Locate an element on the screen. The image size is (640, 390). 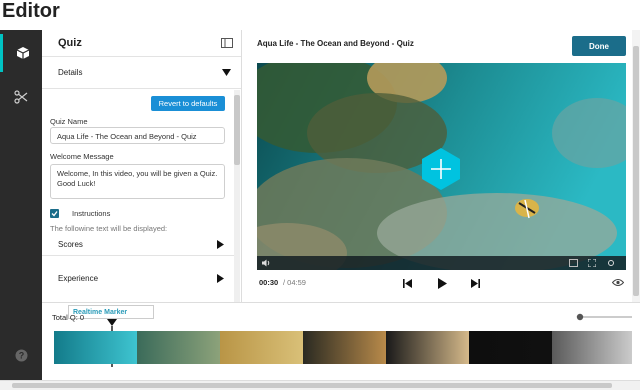
timeline-horizontal-scrollbar is located at coordinates (320, 385).